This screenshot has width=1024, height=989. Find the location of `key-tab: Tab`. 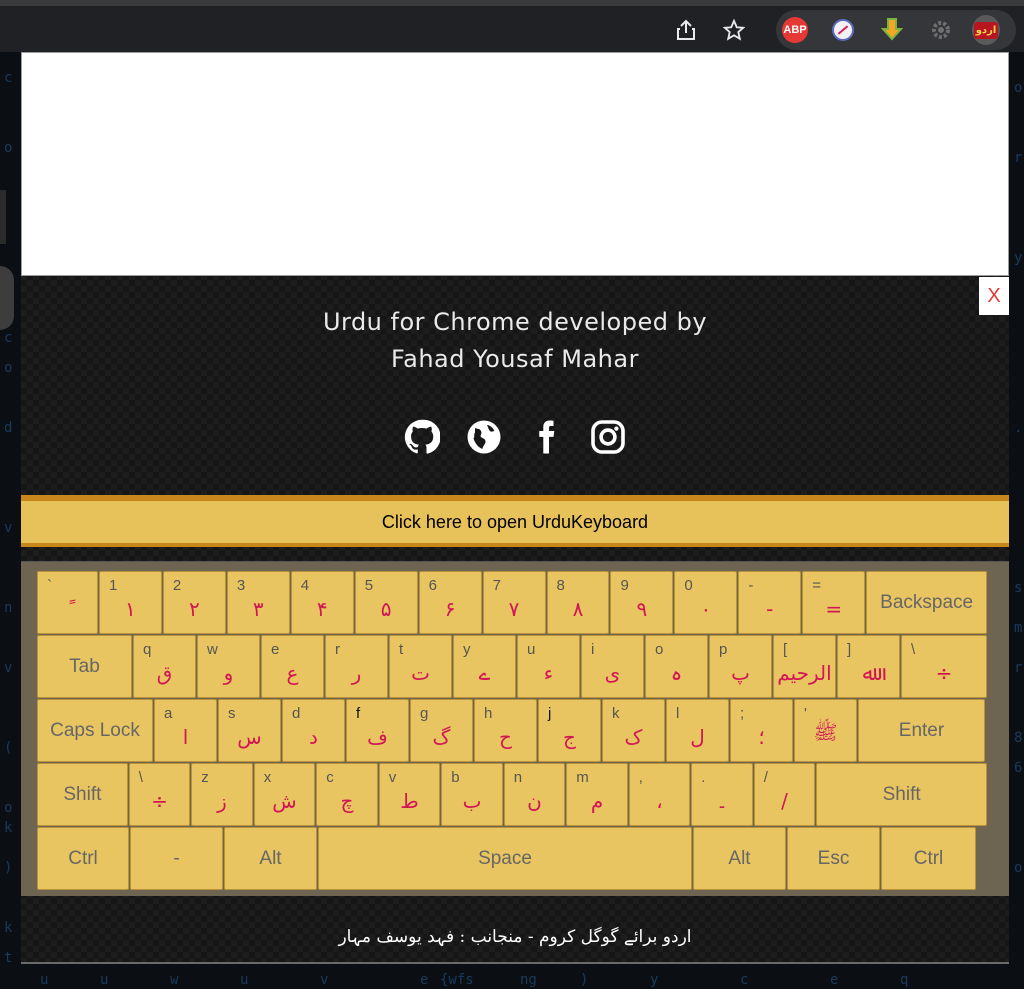

key-tab: Tab is located at coordinates (84, 666).